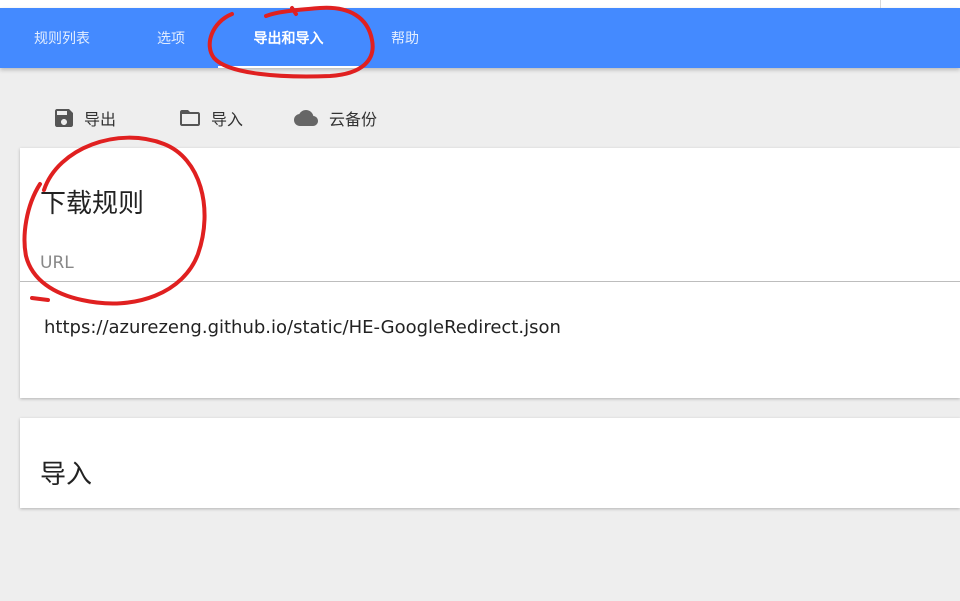 This screenshot has width=960, height=601. I want to click on tab-bar: 规则列表 选项 导出和导入 帮助, so click(480, 38).